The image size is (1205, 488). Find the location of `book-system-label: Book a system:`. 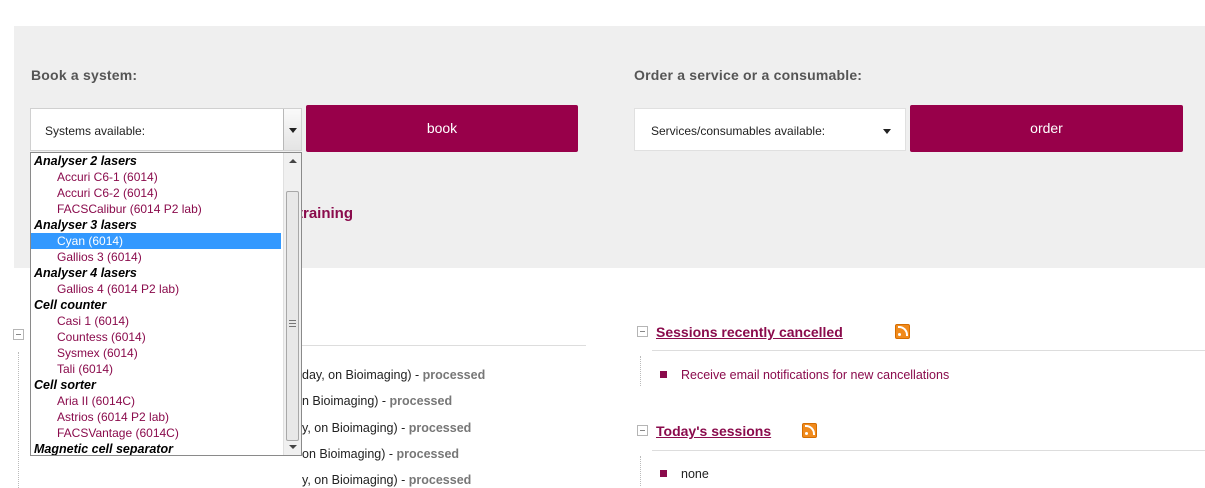

book-system-label: Book a system: is located at coordinates (84, 75).